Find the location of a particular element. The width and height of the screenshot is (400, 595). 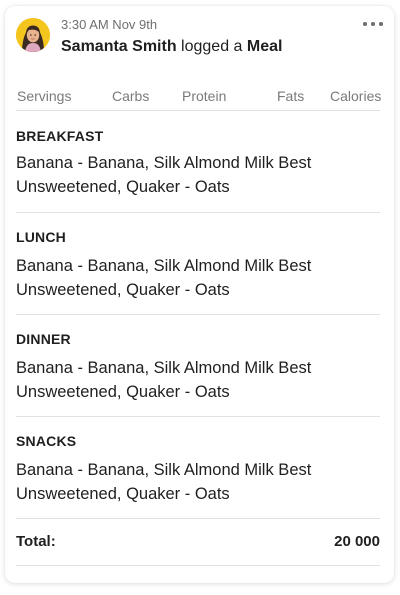

total-value: 20 000 is located at coordinates (357, 541).